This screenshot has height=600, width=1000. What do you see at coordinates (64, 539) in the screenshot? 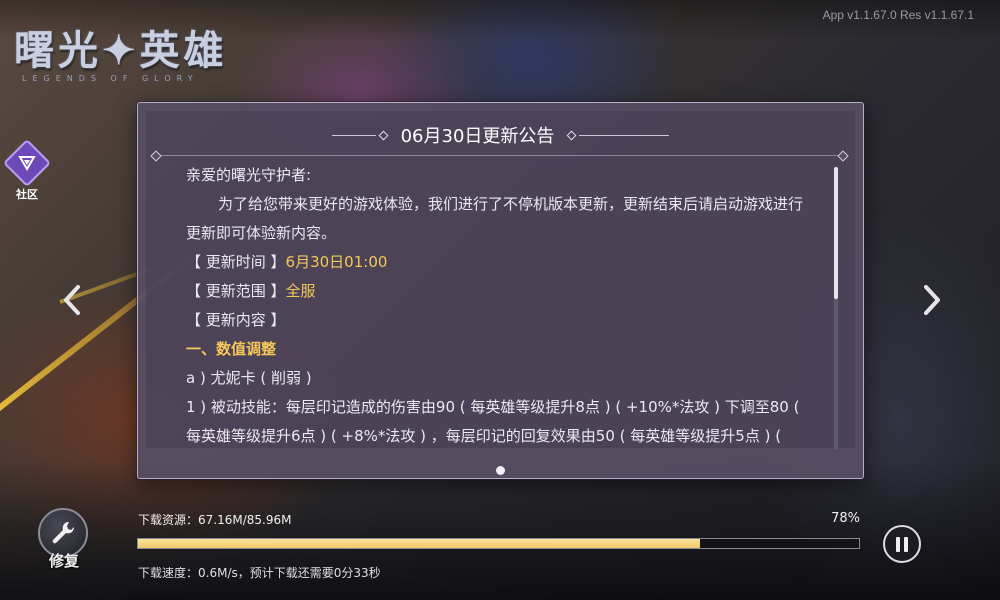
I see `repair-button: 修复` at bounding box center [64, 539].